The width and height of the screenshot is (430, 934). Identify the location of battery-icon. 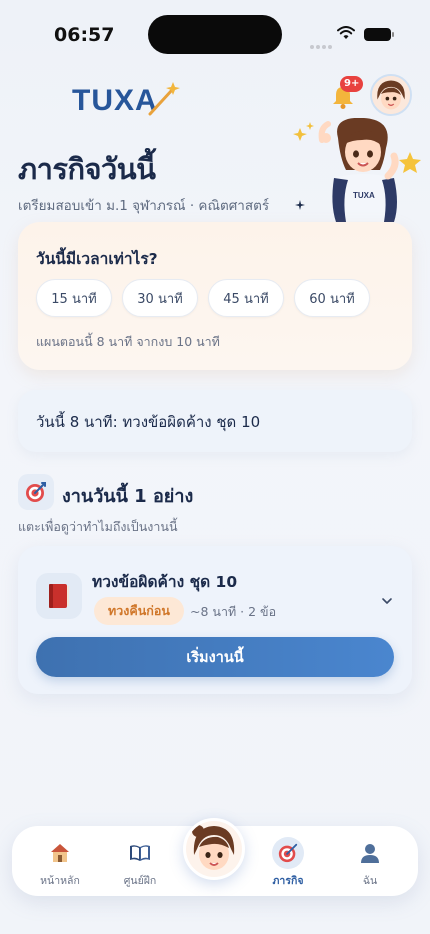
(379, 34).